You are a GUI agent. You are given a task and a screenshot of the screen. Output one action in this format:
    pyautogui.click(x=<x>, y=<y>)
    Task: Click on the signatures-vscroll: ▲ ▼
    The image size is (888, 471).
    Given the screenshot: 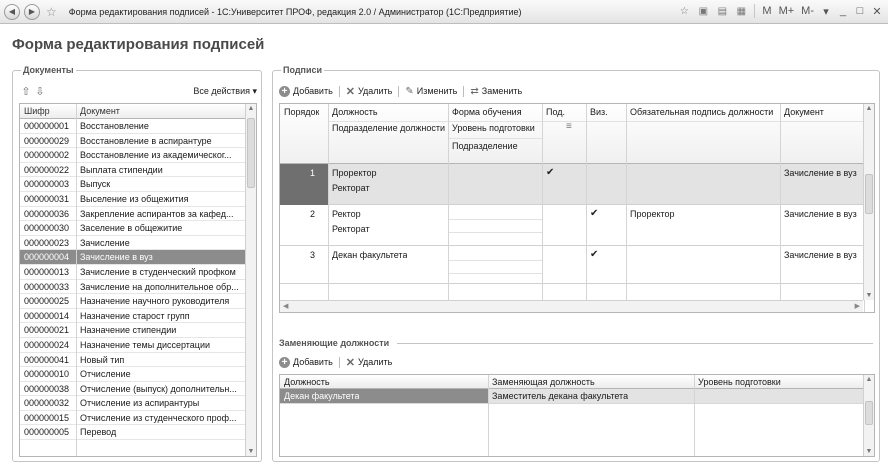 What is the action you would take?
    pyautogui.click(x=868, y=202)
    